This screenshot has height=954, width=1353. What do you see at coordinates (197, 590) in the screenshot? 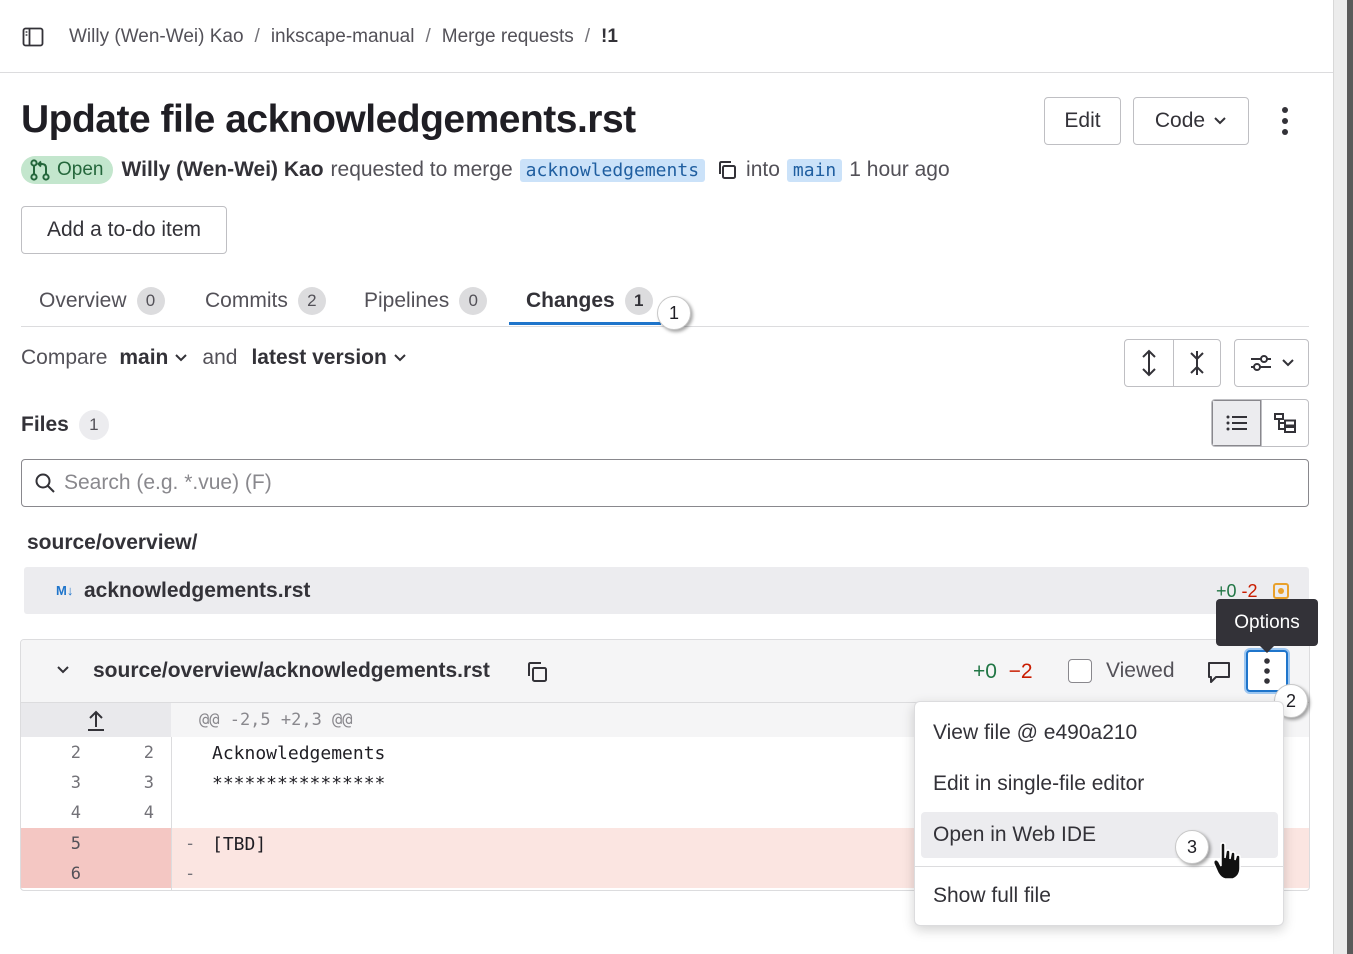
I see `file-tree-name: acknowledgements.rst` at bounding box center [197, 590].